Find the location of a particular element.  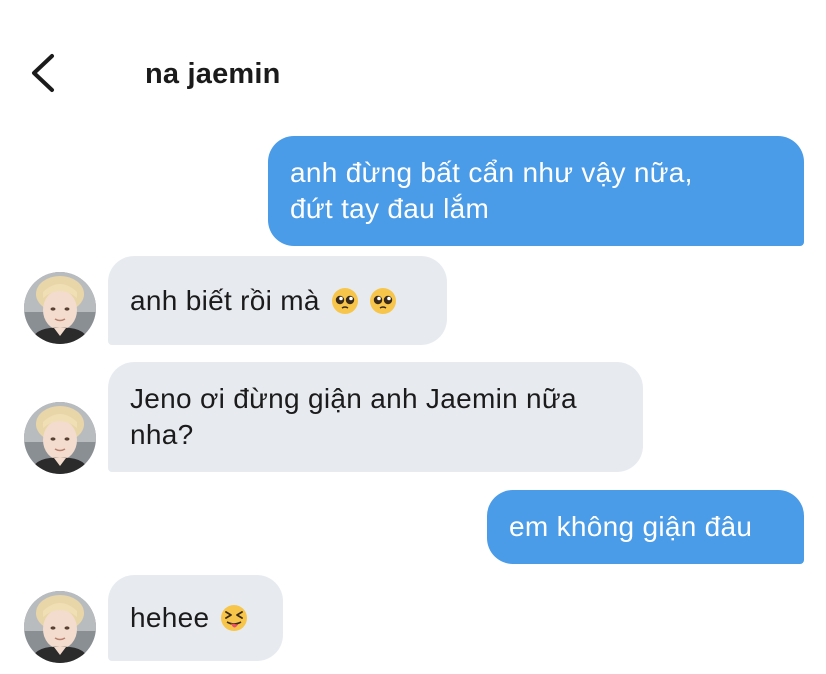

back-button is located at coordinates (44, 73).